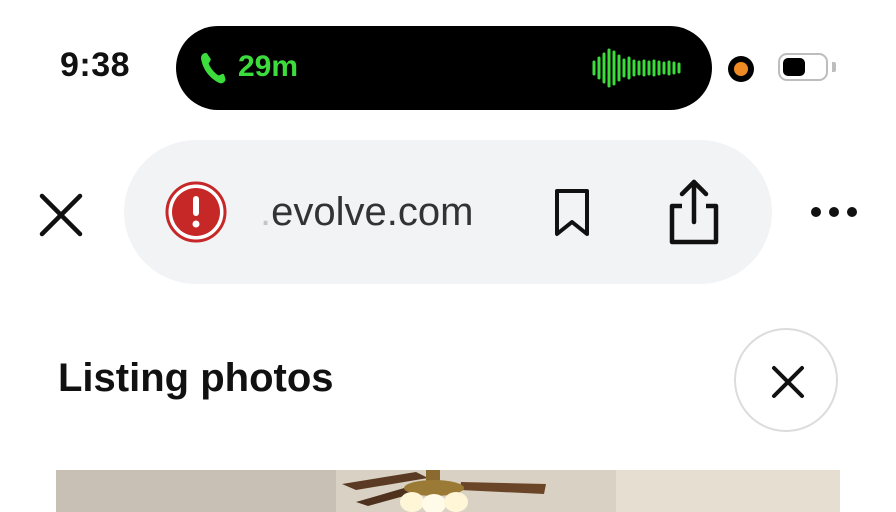 Image resolution: width=896 pixels, height=512 pixels. What do you see at coordinates (266, 212) in the screenshot?
I see `url-prefix: .` at bounding box center [266, 212].